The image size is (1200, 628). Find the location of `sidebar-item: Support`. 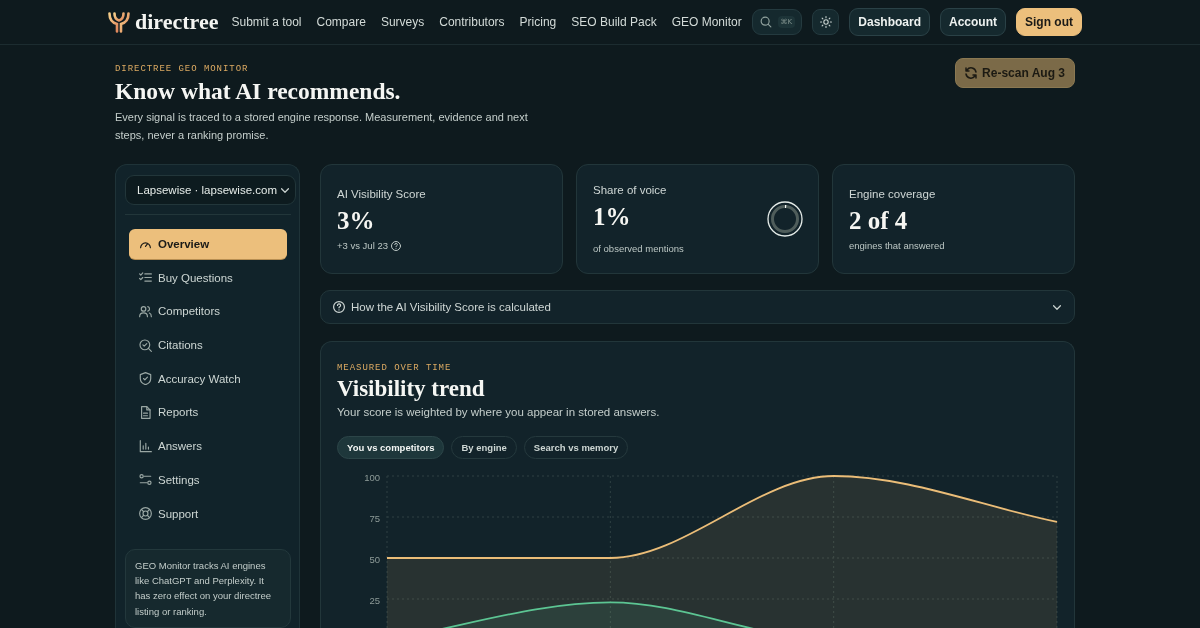

sidebar-item: Support is located at coordinates (208, 513).